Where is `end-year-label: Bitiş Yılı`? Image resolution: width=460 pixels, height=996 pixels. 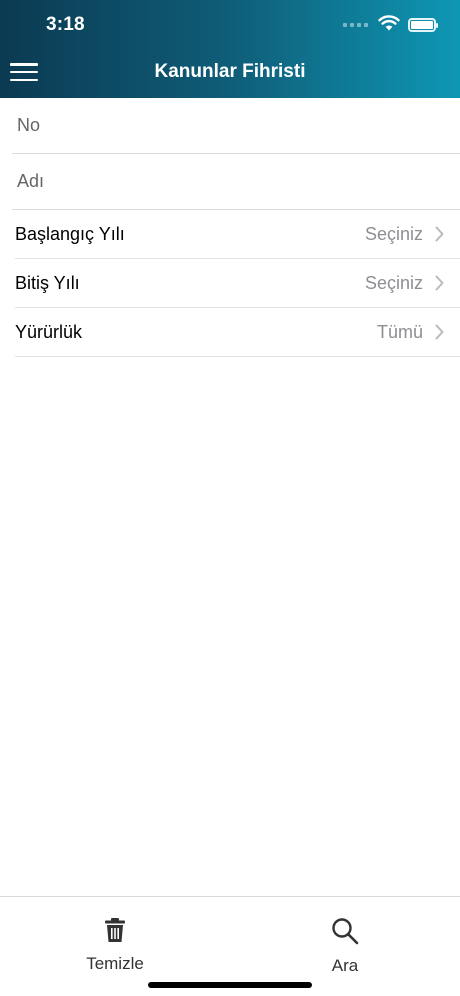 end-year-label: Bitiş Yılı is located at coordinates (47, 282).